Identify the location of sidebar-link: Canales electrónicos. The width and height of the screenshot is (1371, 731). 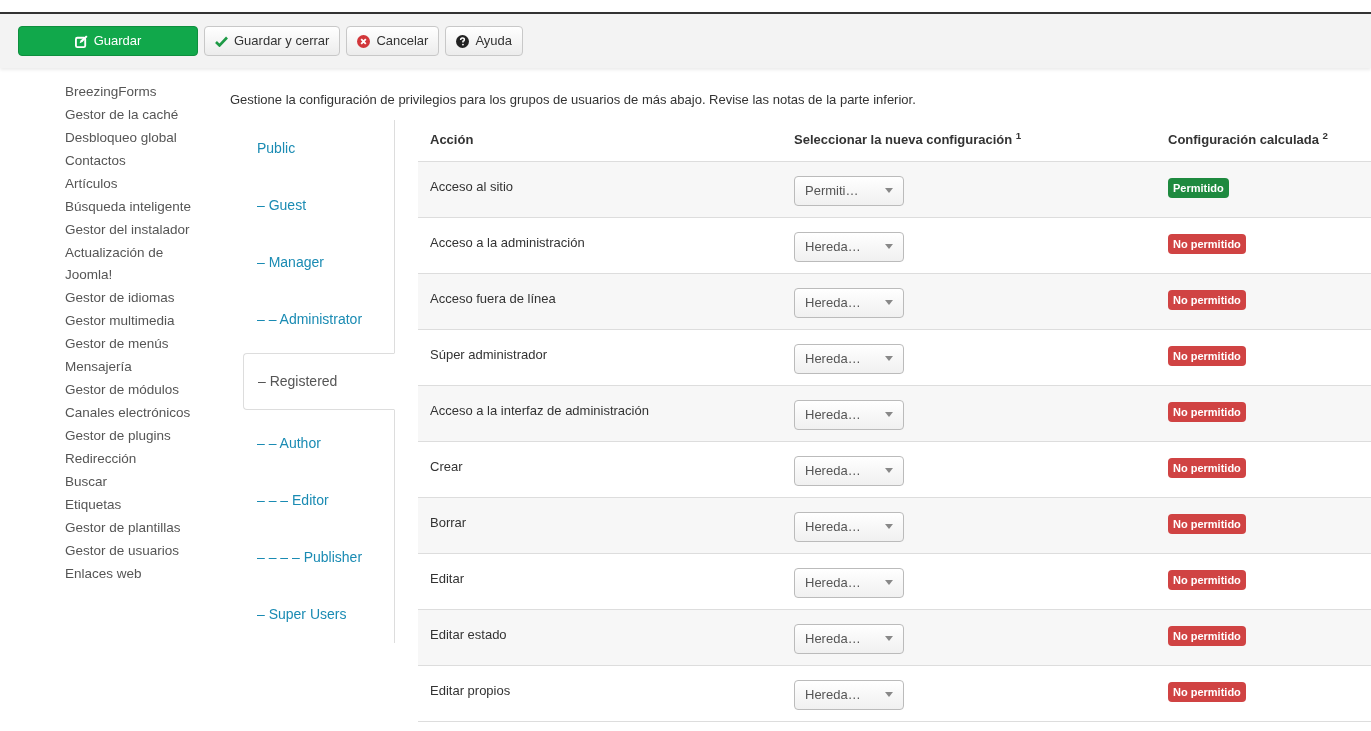
(130, 412).